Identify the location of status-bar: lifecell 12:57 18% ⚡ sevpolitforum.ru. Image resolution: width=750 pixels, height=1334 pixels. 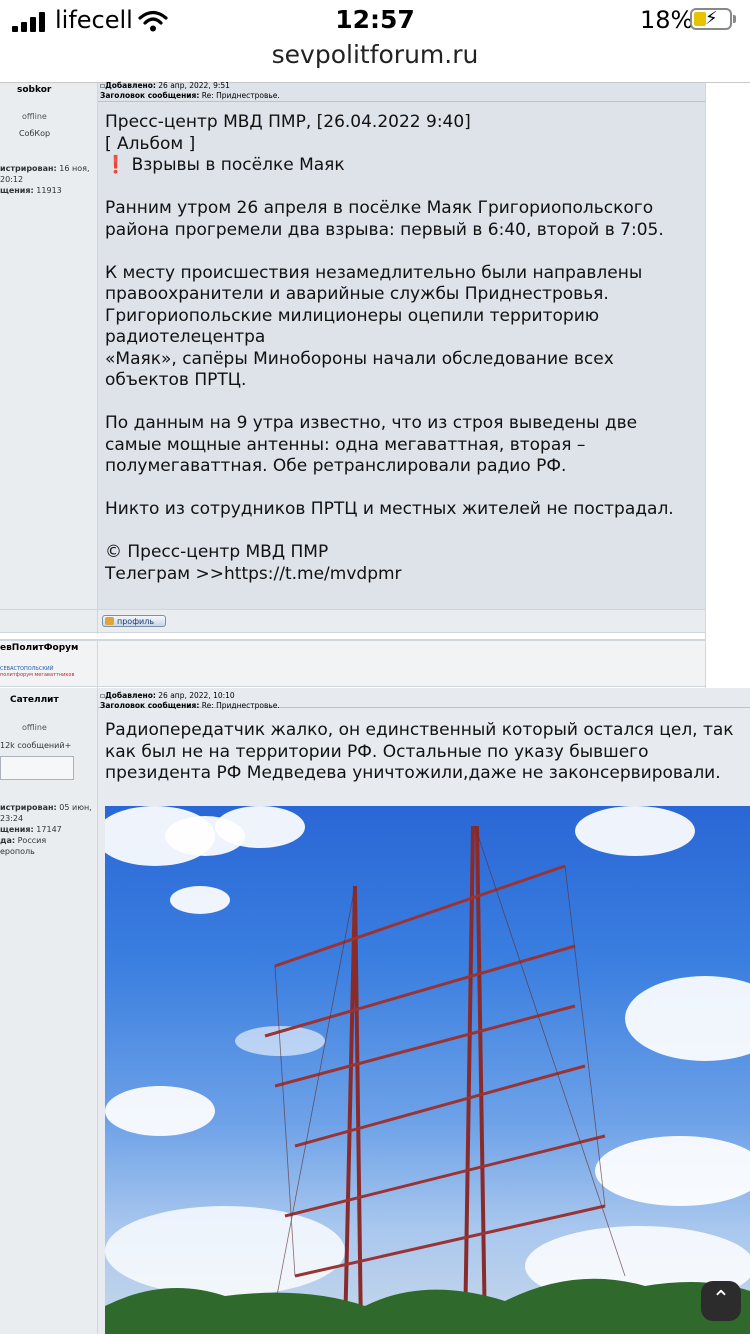
(375, 41).